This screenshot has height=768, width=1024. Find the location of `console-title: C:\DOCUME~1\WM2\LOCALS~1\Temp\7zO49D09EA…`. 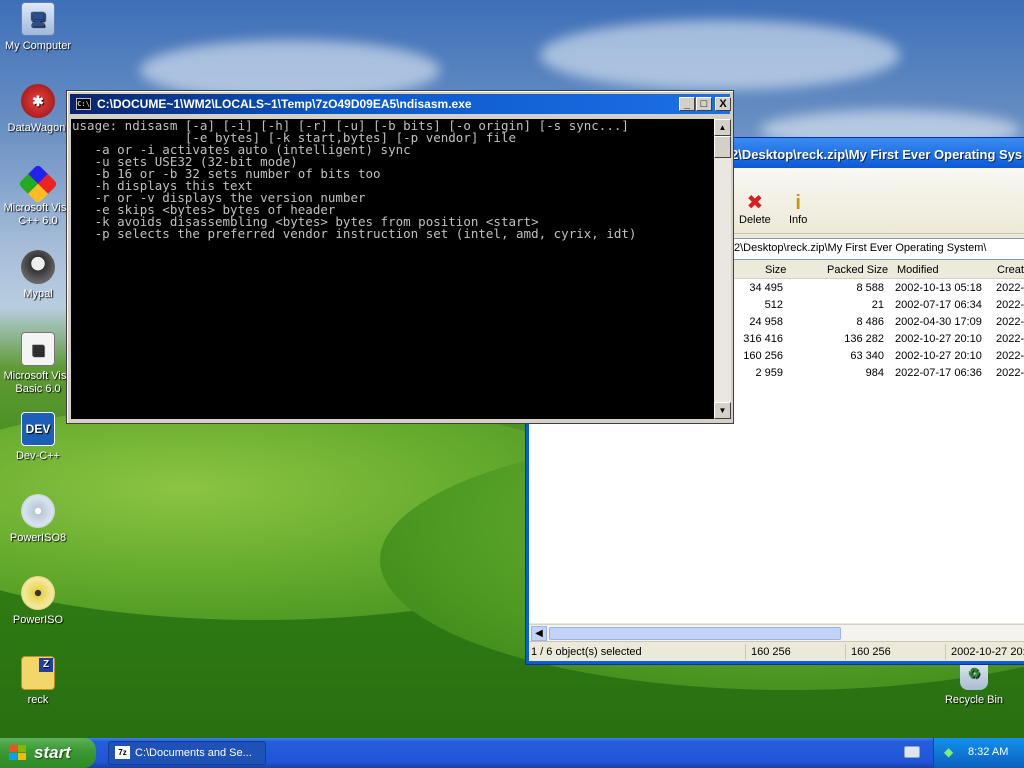

console-title: C:\DOCUME~1\WM2\LOCALS~1\Temp\7zO49D09EA… is located at coordinates (284, 104).